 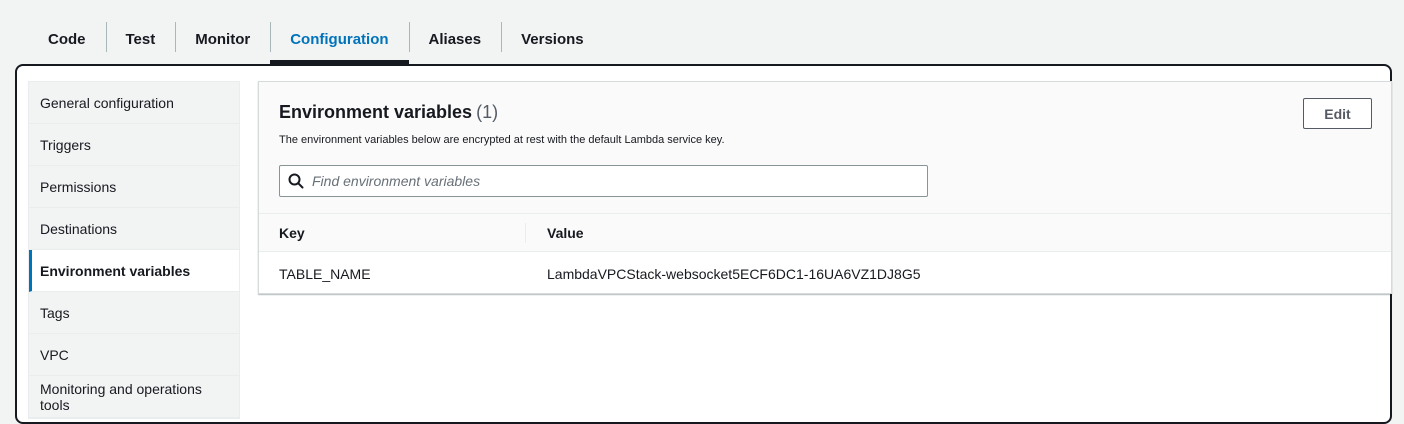 I want to click on sidenav-item-vpc: VPC, so click(x=134, y=355).